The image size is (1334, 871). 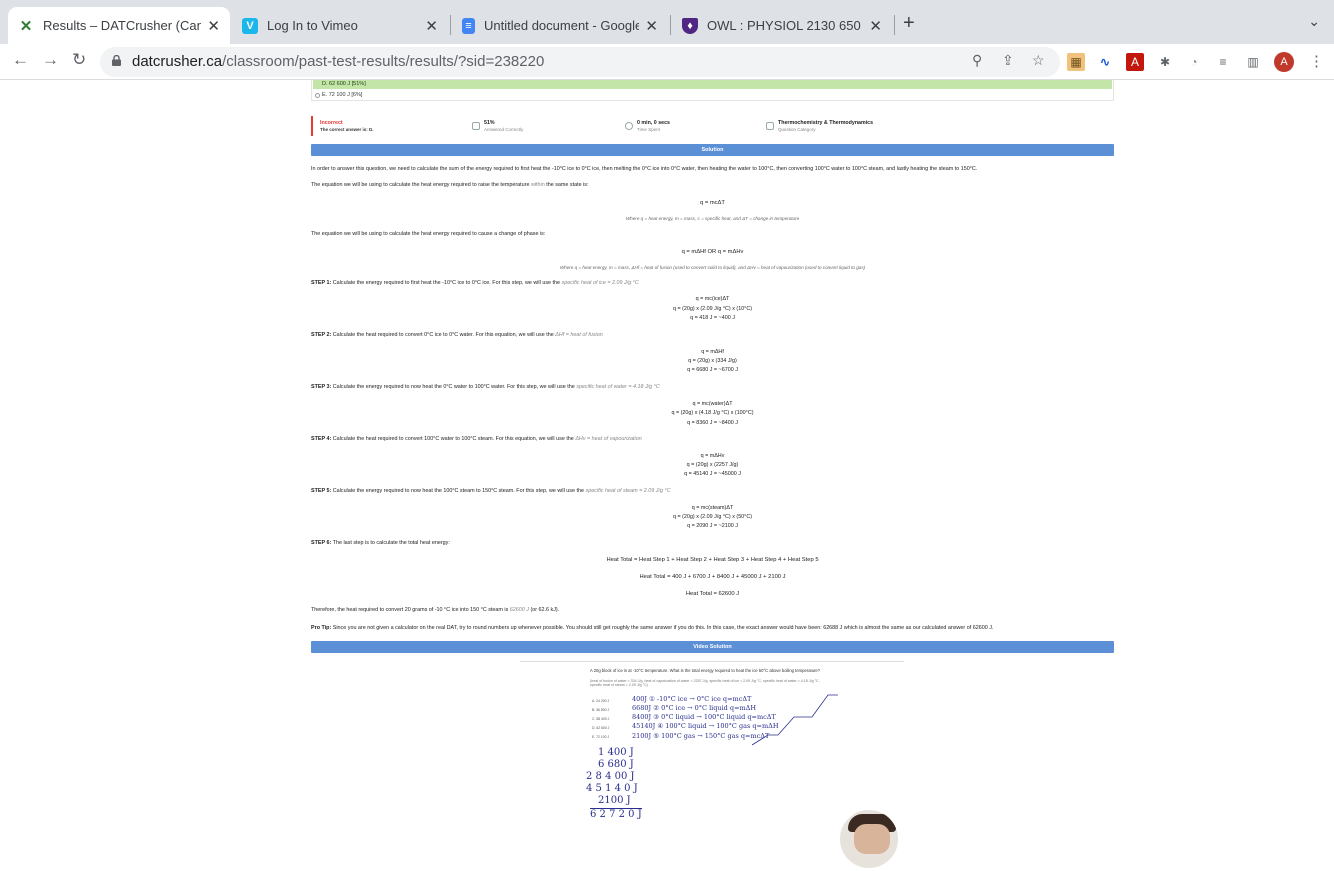 I want to click on step3-eq: q = (20g) x (4.18 J/g °C) x (100°C), so click(x=712, y=413).